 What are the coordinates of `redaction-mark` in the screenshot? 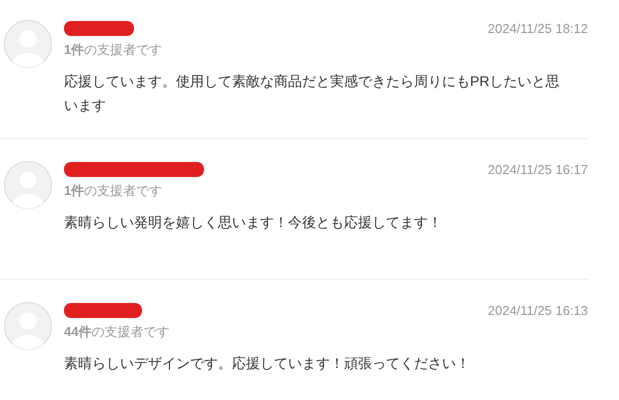 It's located at (99, 29).